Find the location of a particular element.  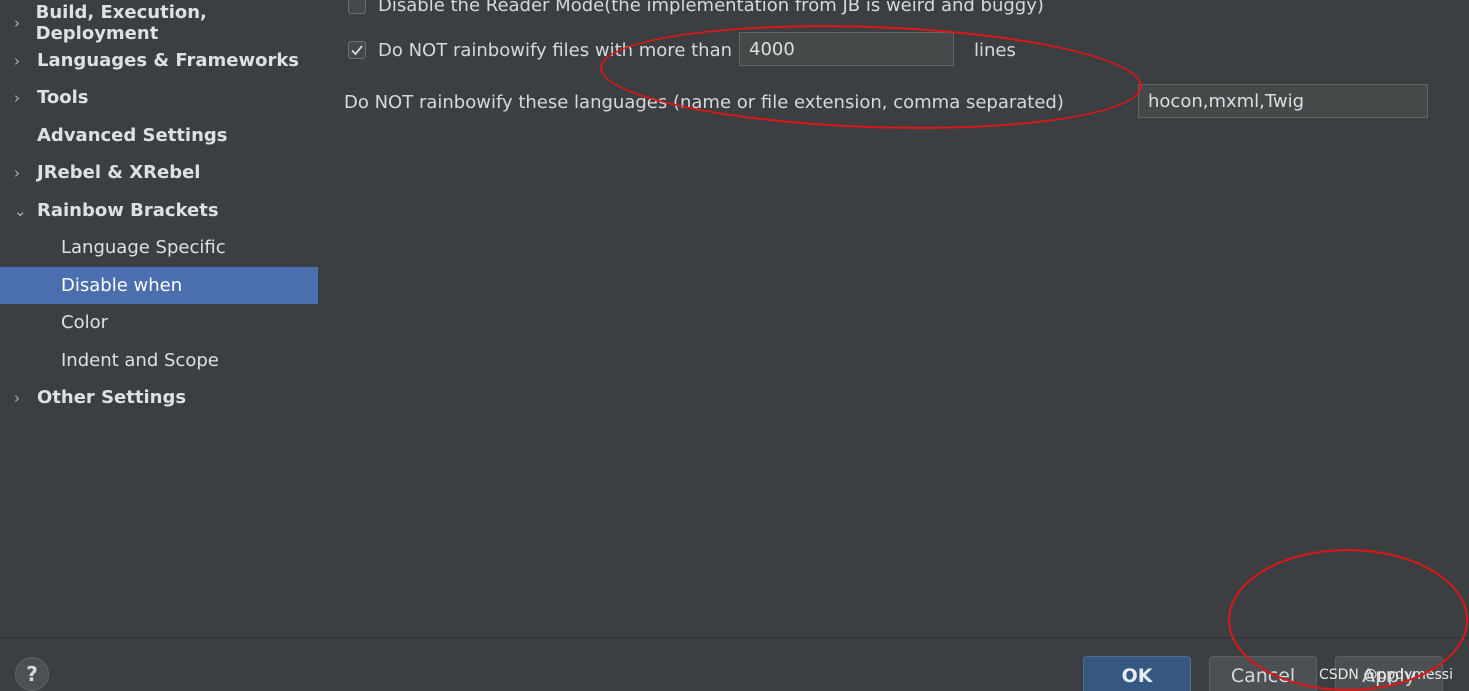

max-lines-row: Do NOT rainbowify files with more than is located at coordinates (540, 50).